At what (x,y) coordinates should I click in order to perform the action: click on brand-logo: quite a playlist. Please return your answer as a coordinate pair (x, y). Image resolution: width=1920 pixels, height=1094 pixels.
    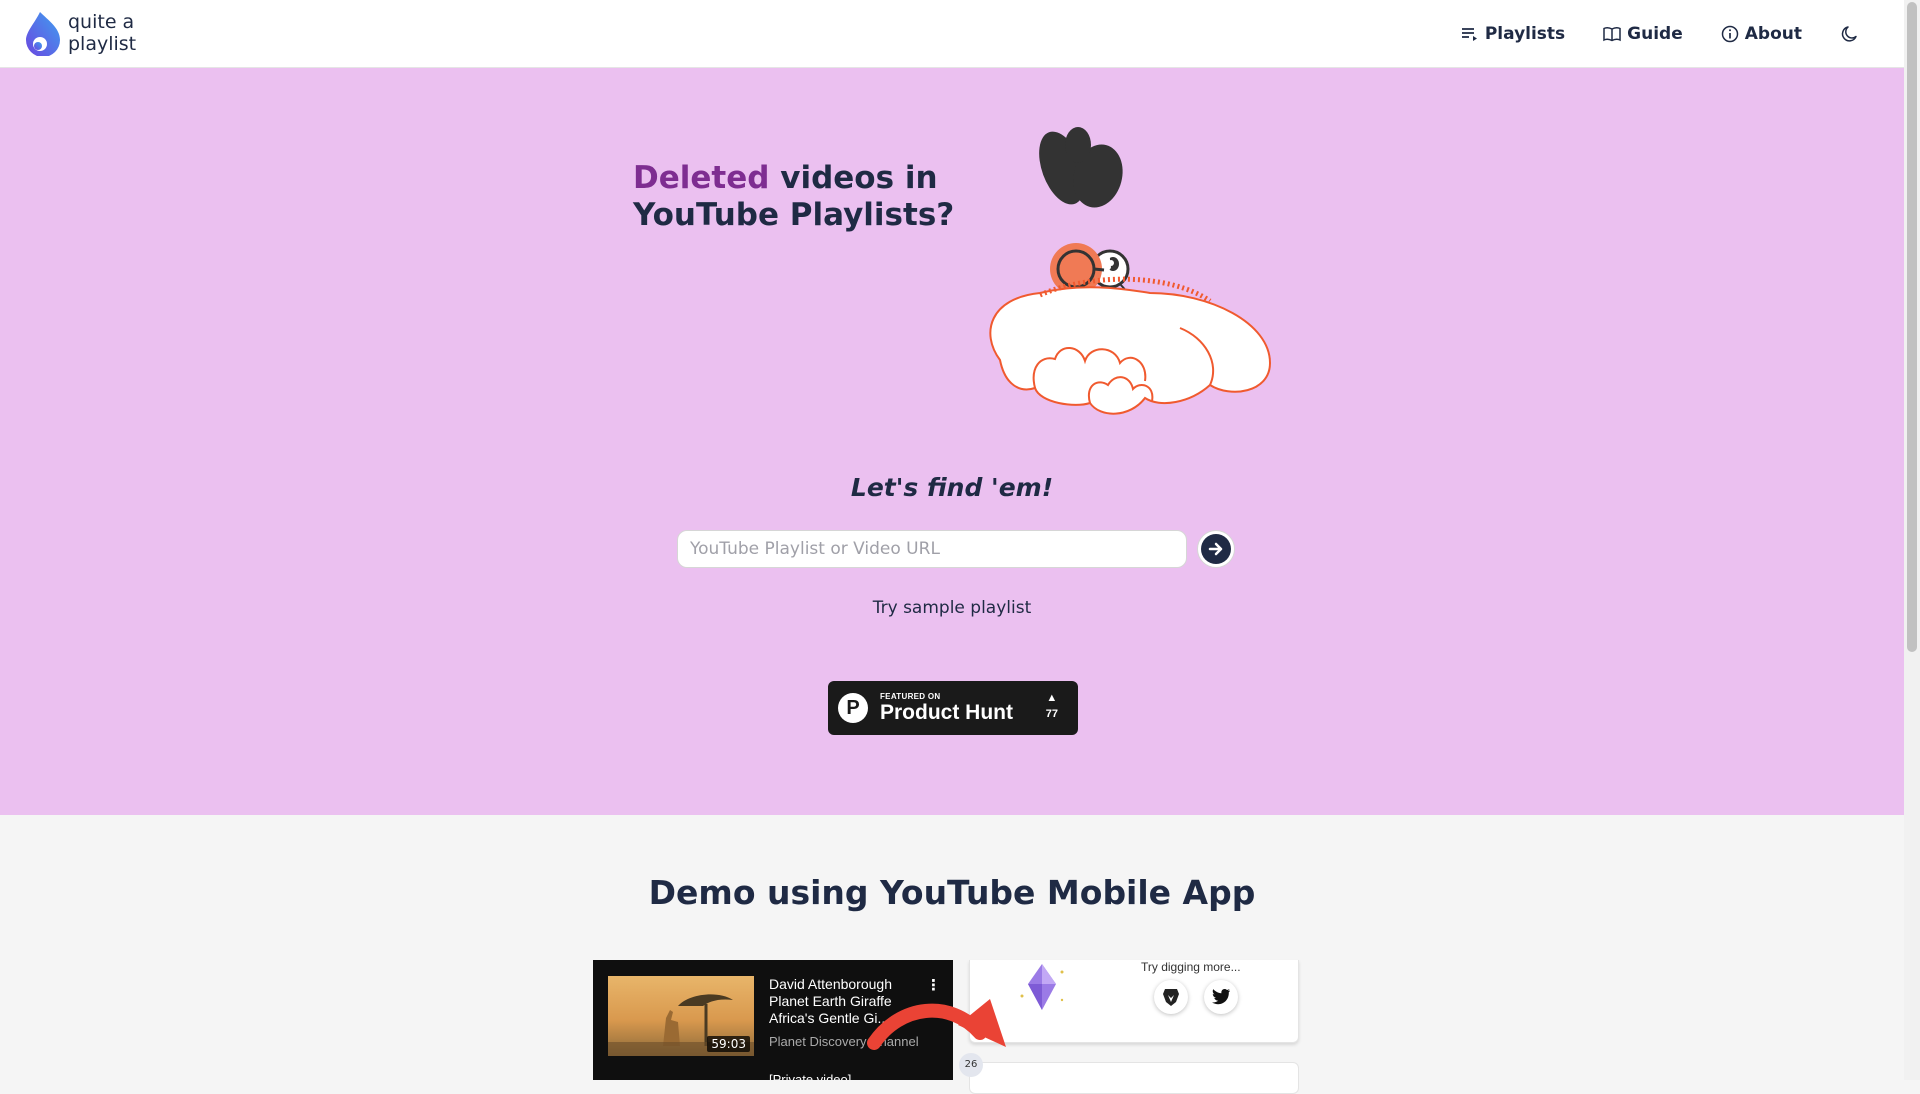
    Looking at the image, I should click on (83, 33).